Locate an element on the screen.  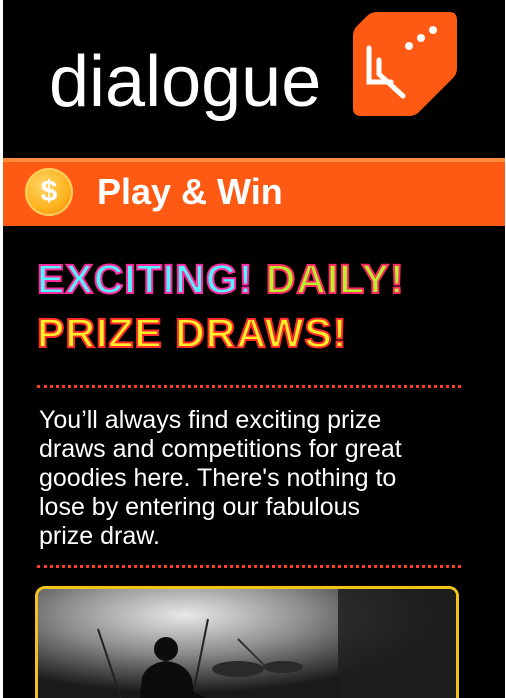
body-line: lose by entering our fabulous is located at coordinates (200, 507).